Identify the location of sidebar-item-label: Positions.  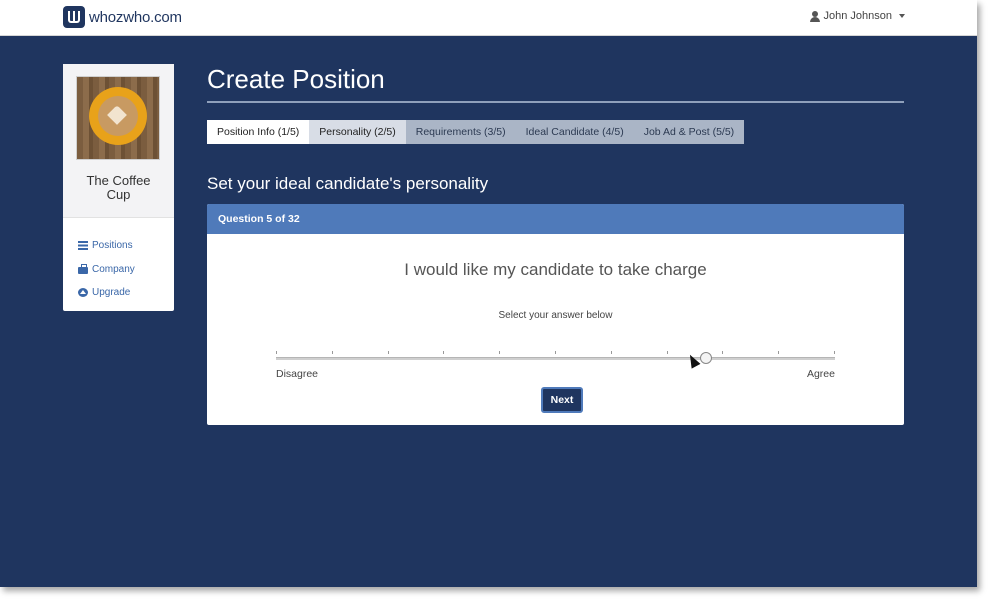
(112, 246).